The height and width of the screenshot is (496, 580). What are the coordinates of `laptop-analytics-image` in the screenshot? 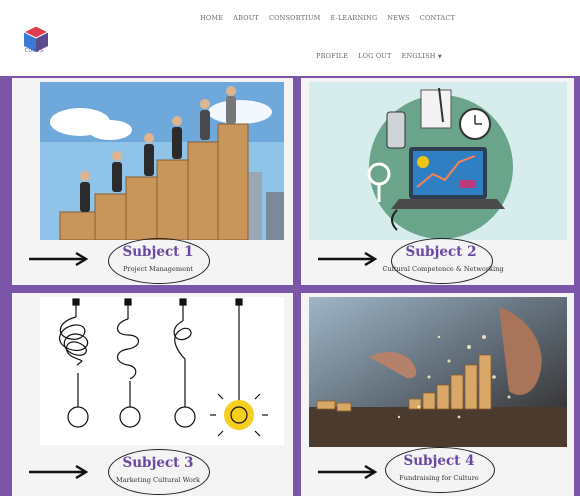 It's located at (438, 161).